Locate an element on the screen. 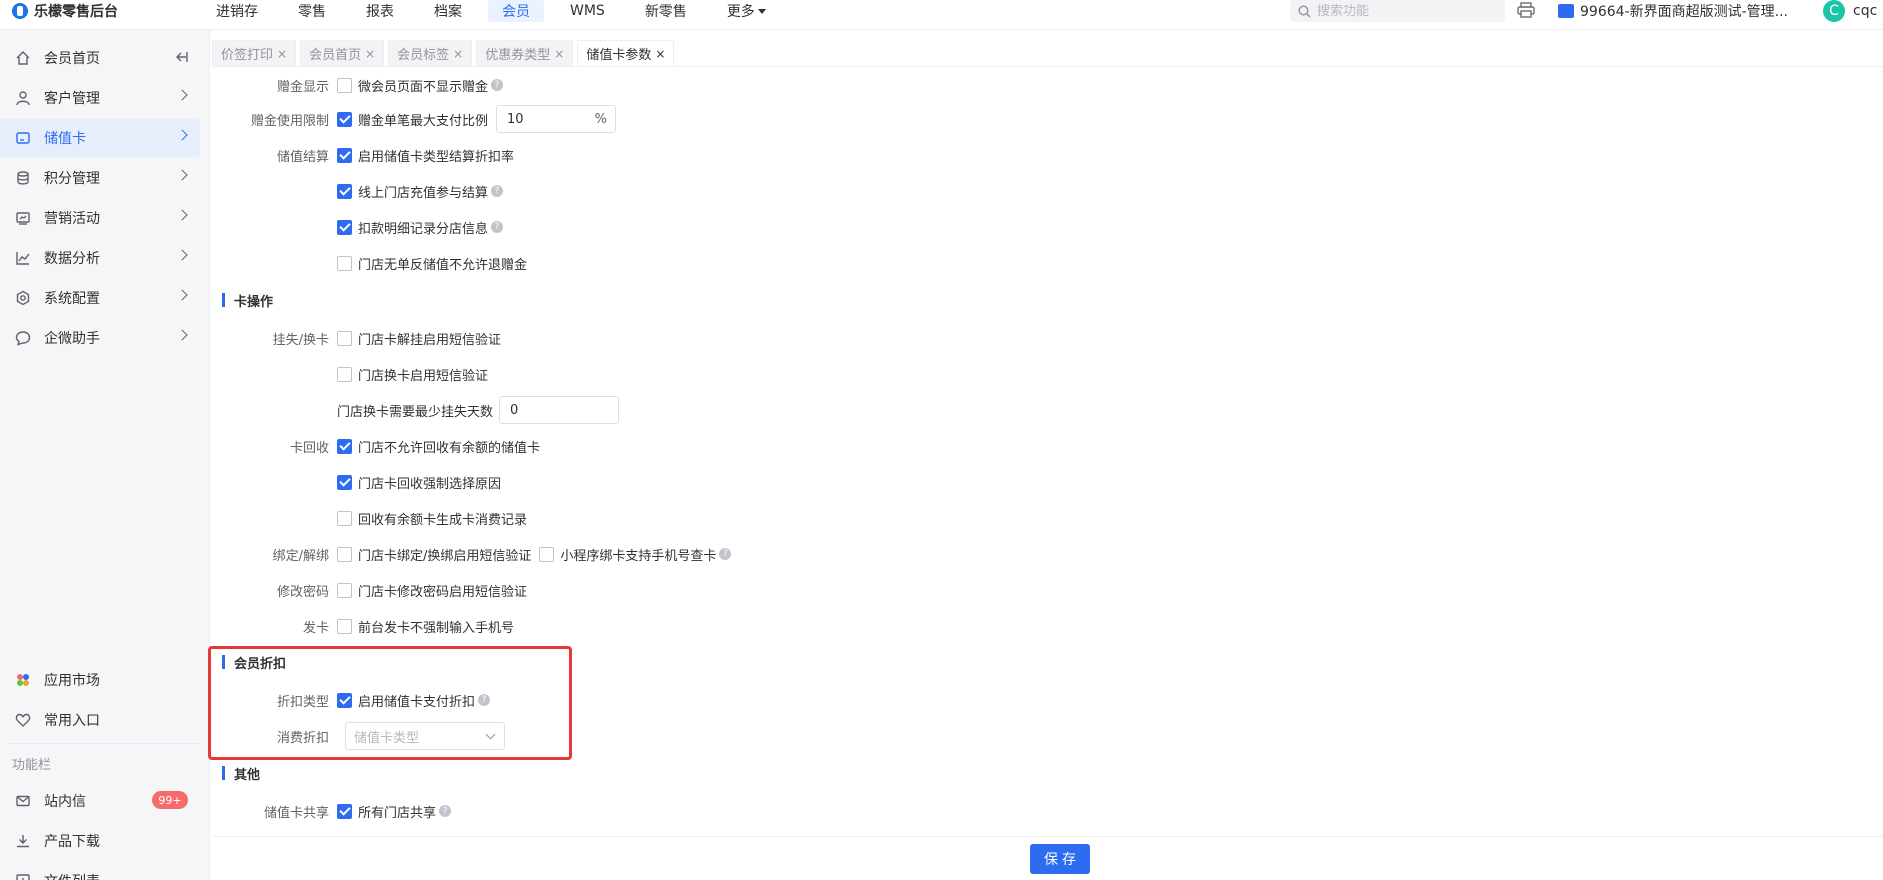 This screenshot has height=880, width=1883. loss-row-2: 门店换卡启用短信验证 is located at coordinates (350, 374).